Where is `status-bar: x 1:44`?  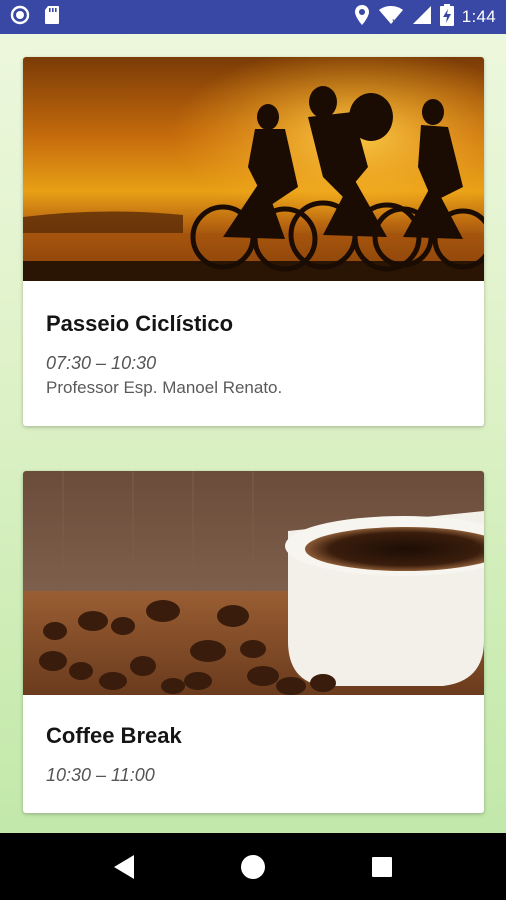
status-bar: x 1:44 is located at coordinates (253, 17).